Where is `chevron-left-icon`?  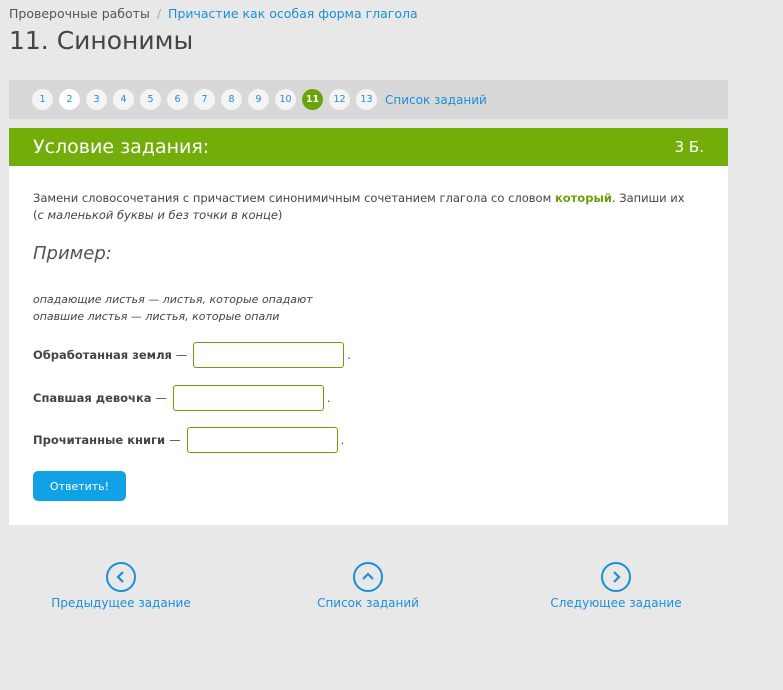
chevron-left-icon is located at coordinates (121, 577).